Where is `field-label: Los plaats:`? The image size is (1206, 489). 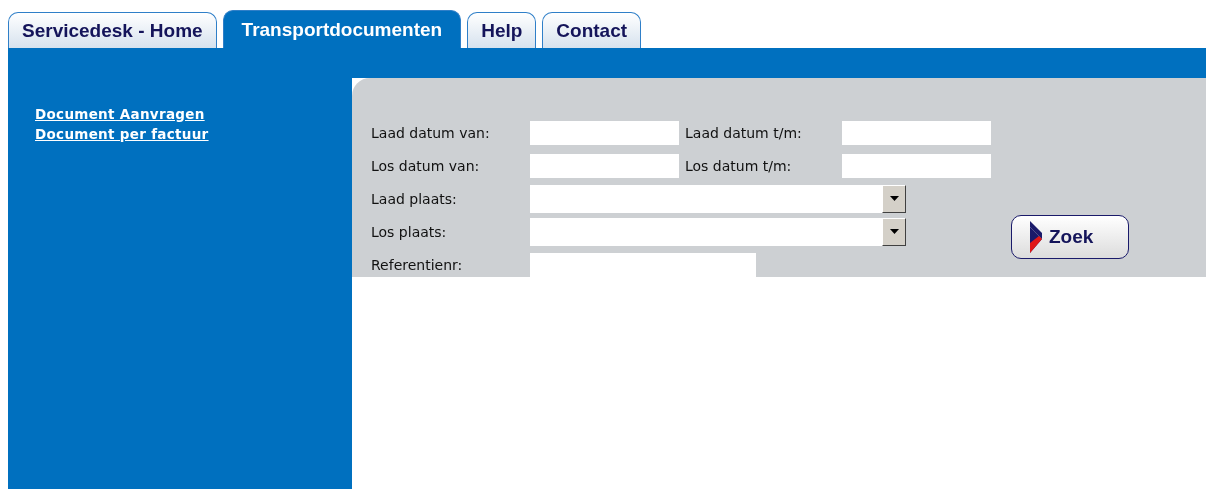 field-label: Los plaats: is located at coordinates (409, 231).